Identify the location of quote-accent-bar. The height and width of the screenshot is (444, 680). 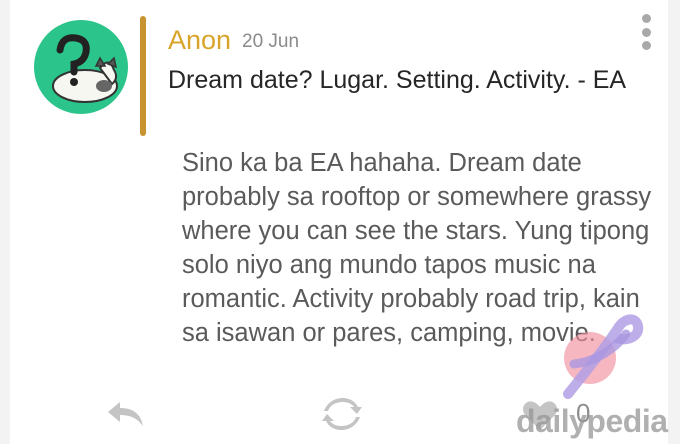
(143, 76).